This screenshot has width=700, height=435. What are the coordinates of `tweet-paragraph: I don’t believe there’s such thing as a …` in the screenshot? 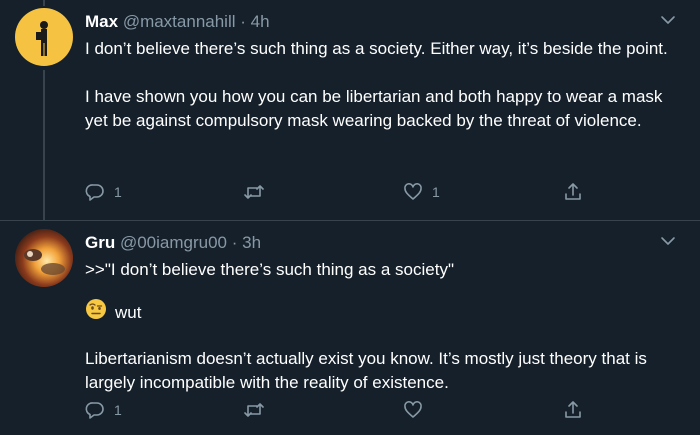 It's located at (376, 48).